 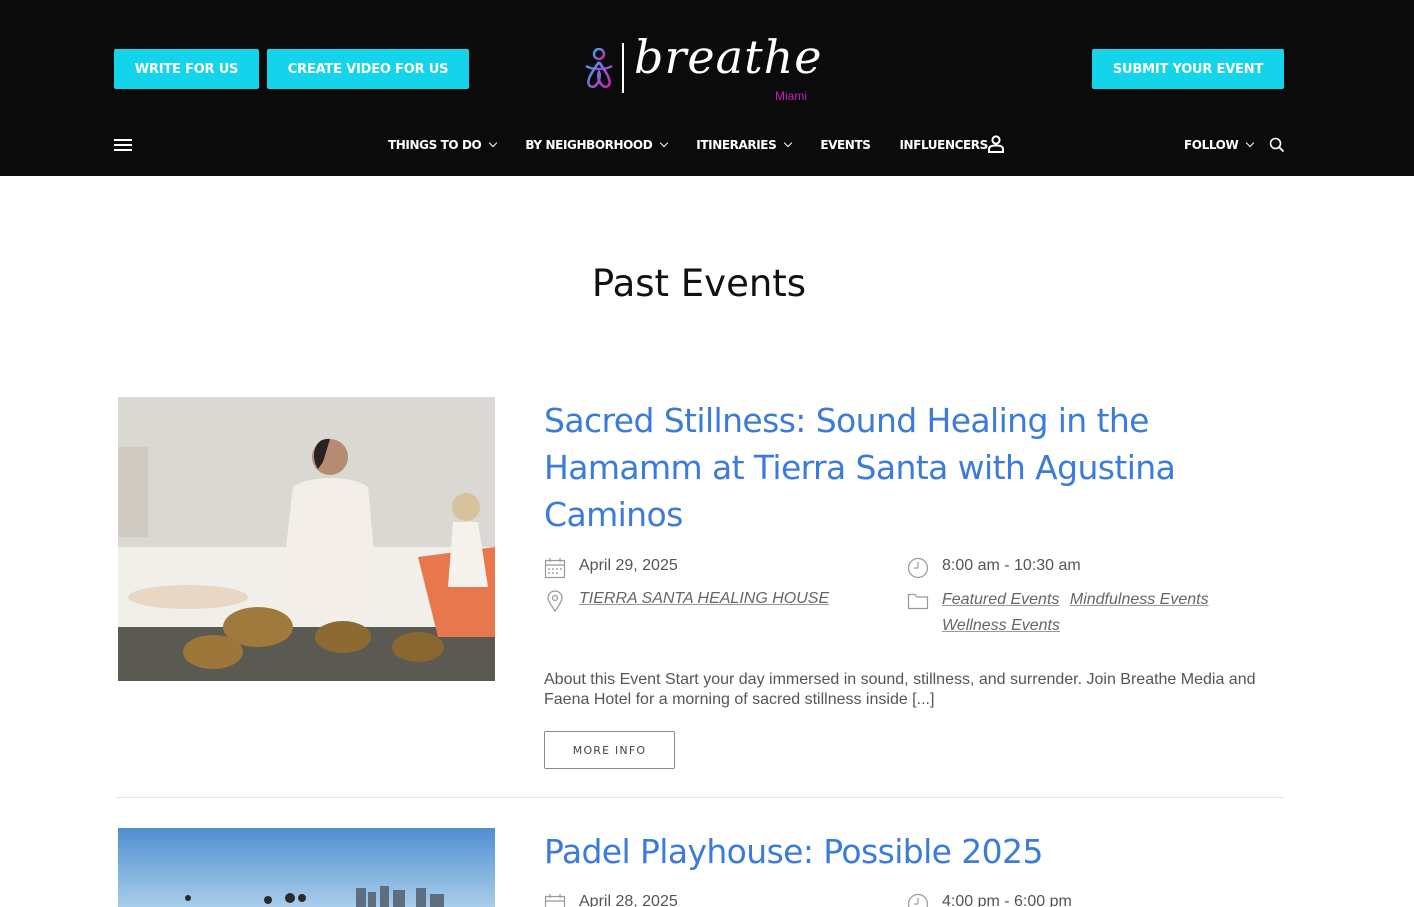 What do you see at coordinates (1139, 599) in the screenshot?
I see `category-link: Mindfulness Events` at bounding box center [1139, 599].